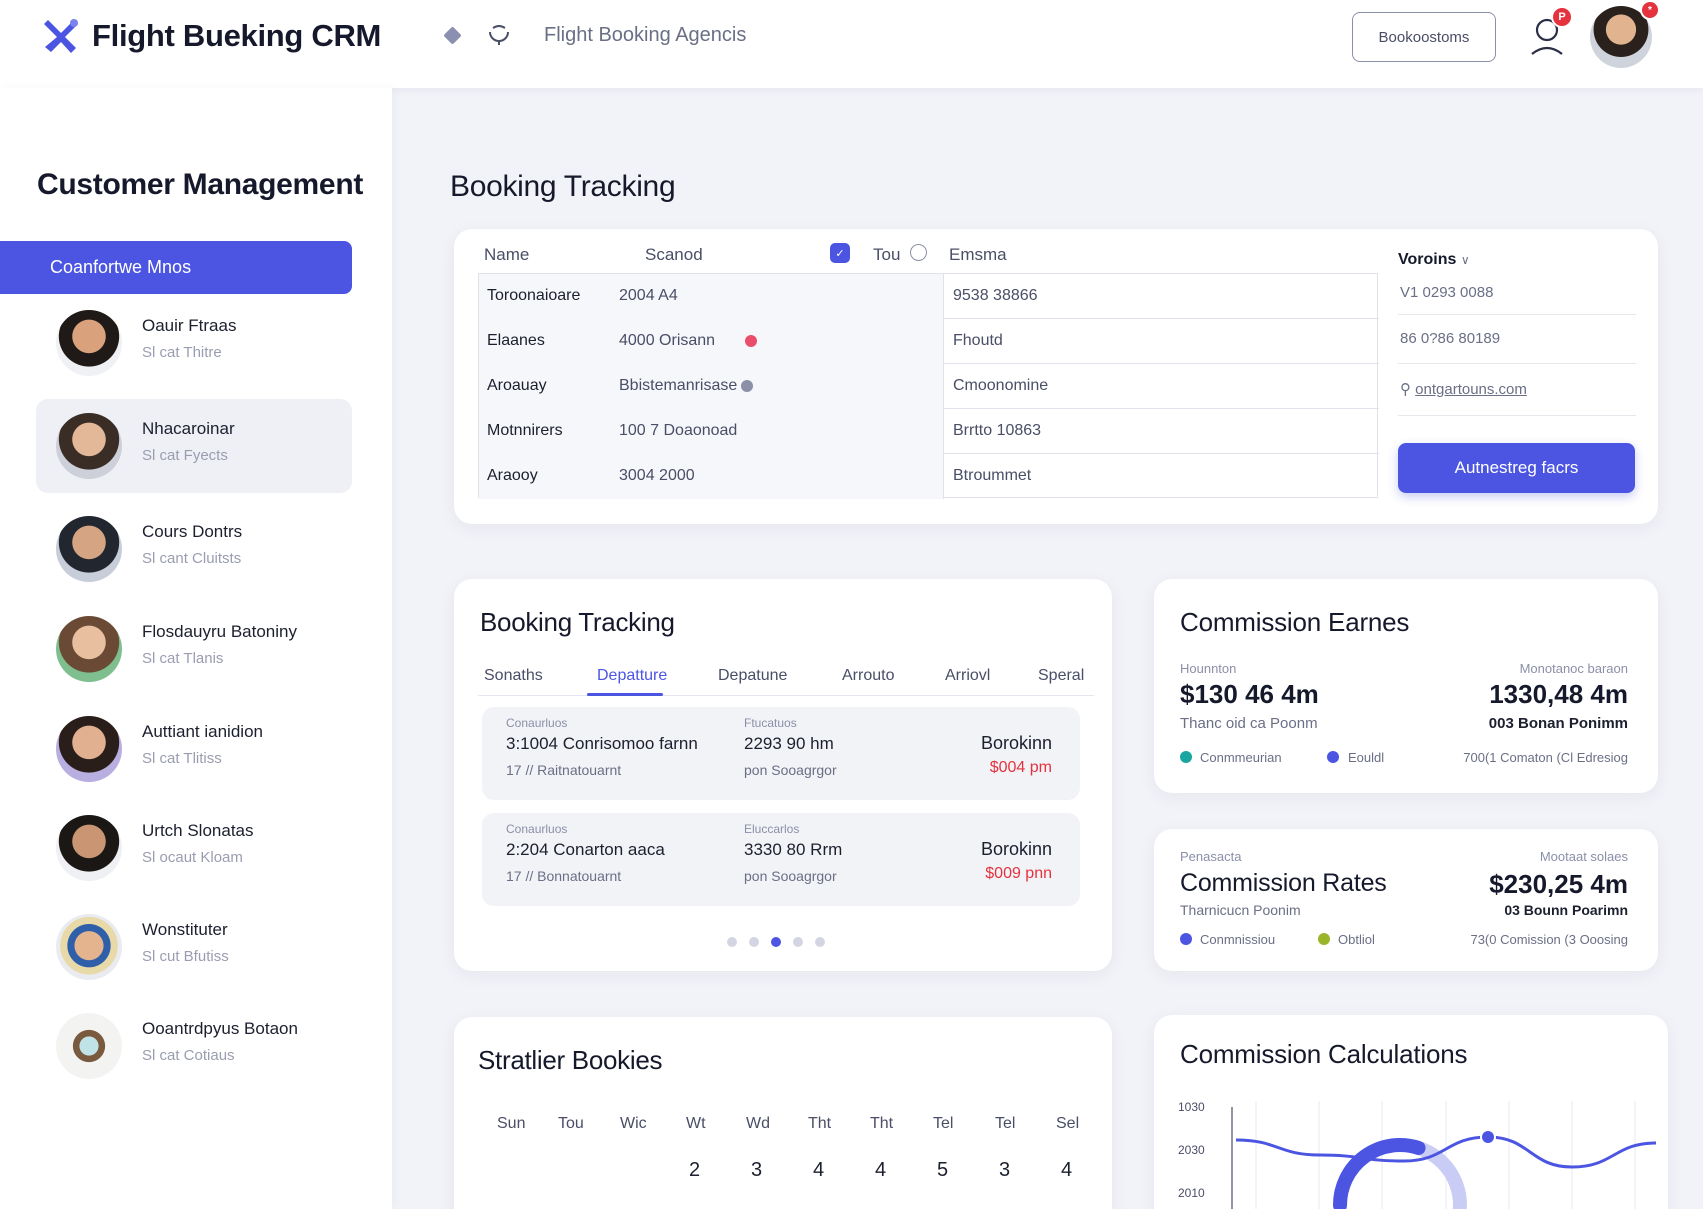  I want to click on page-dot-active, so click(776, 942).